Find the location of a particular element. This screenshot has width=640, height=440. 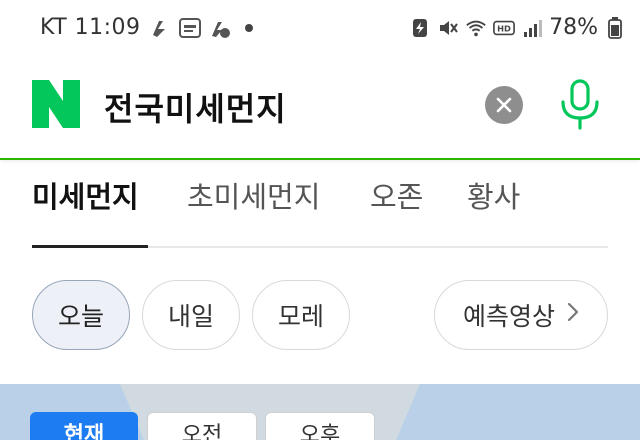

clear-search-button is located at coordinates (504, 105).